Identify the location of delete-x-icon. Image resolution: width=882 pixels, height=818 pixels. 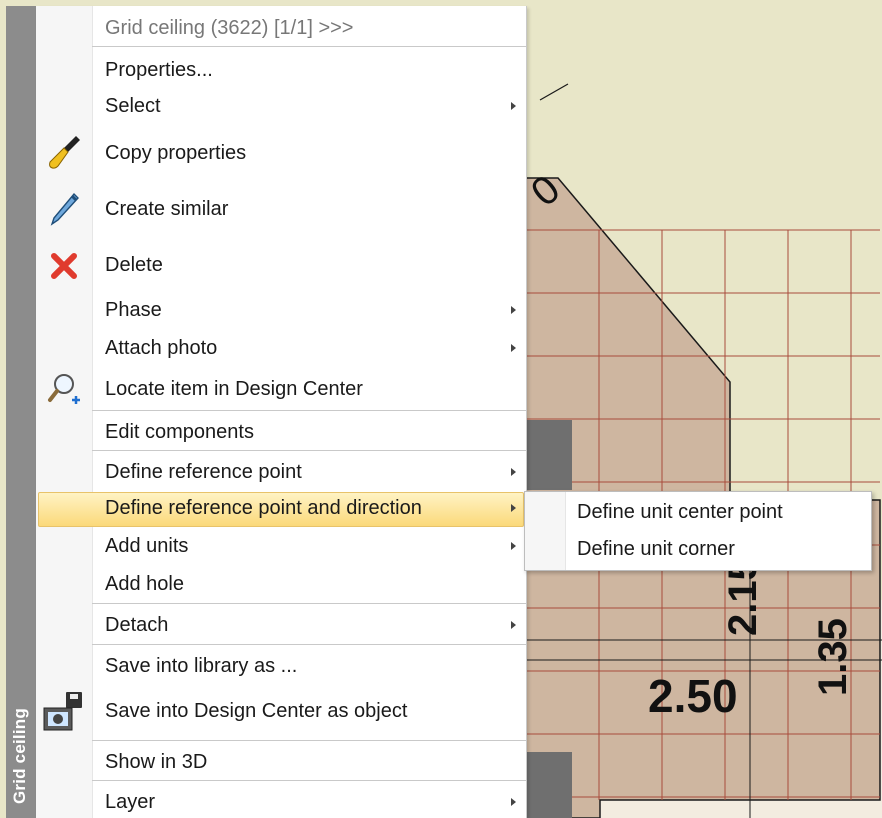
(64, 264).